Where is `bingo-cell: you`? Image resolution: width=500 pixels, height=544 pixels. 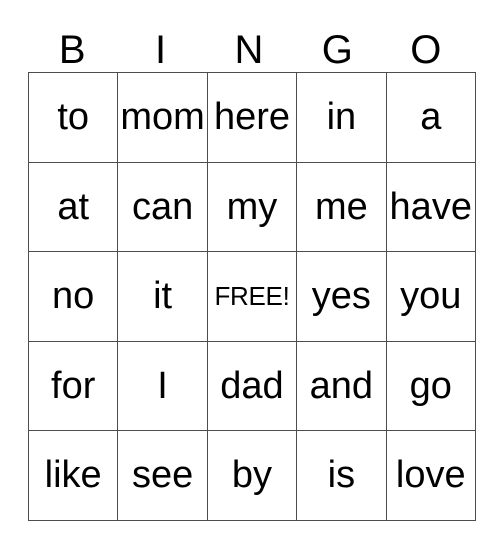 bingo-cell: you is located at coordinates (430, 296).